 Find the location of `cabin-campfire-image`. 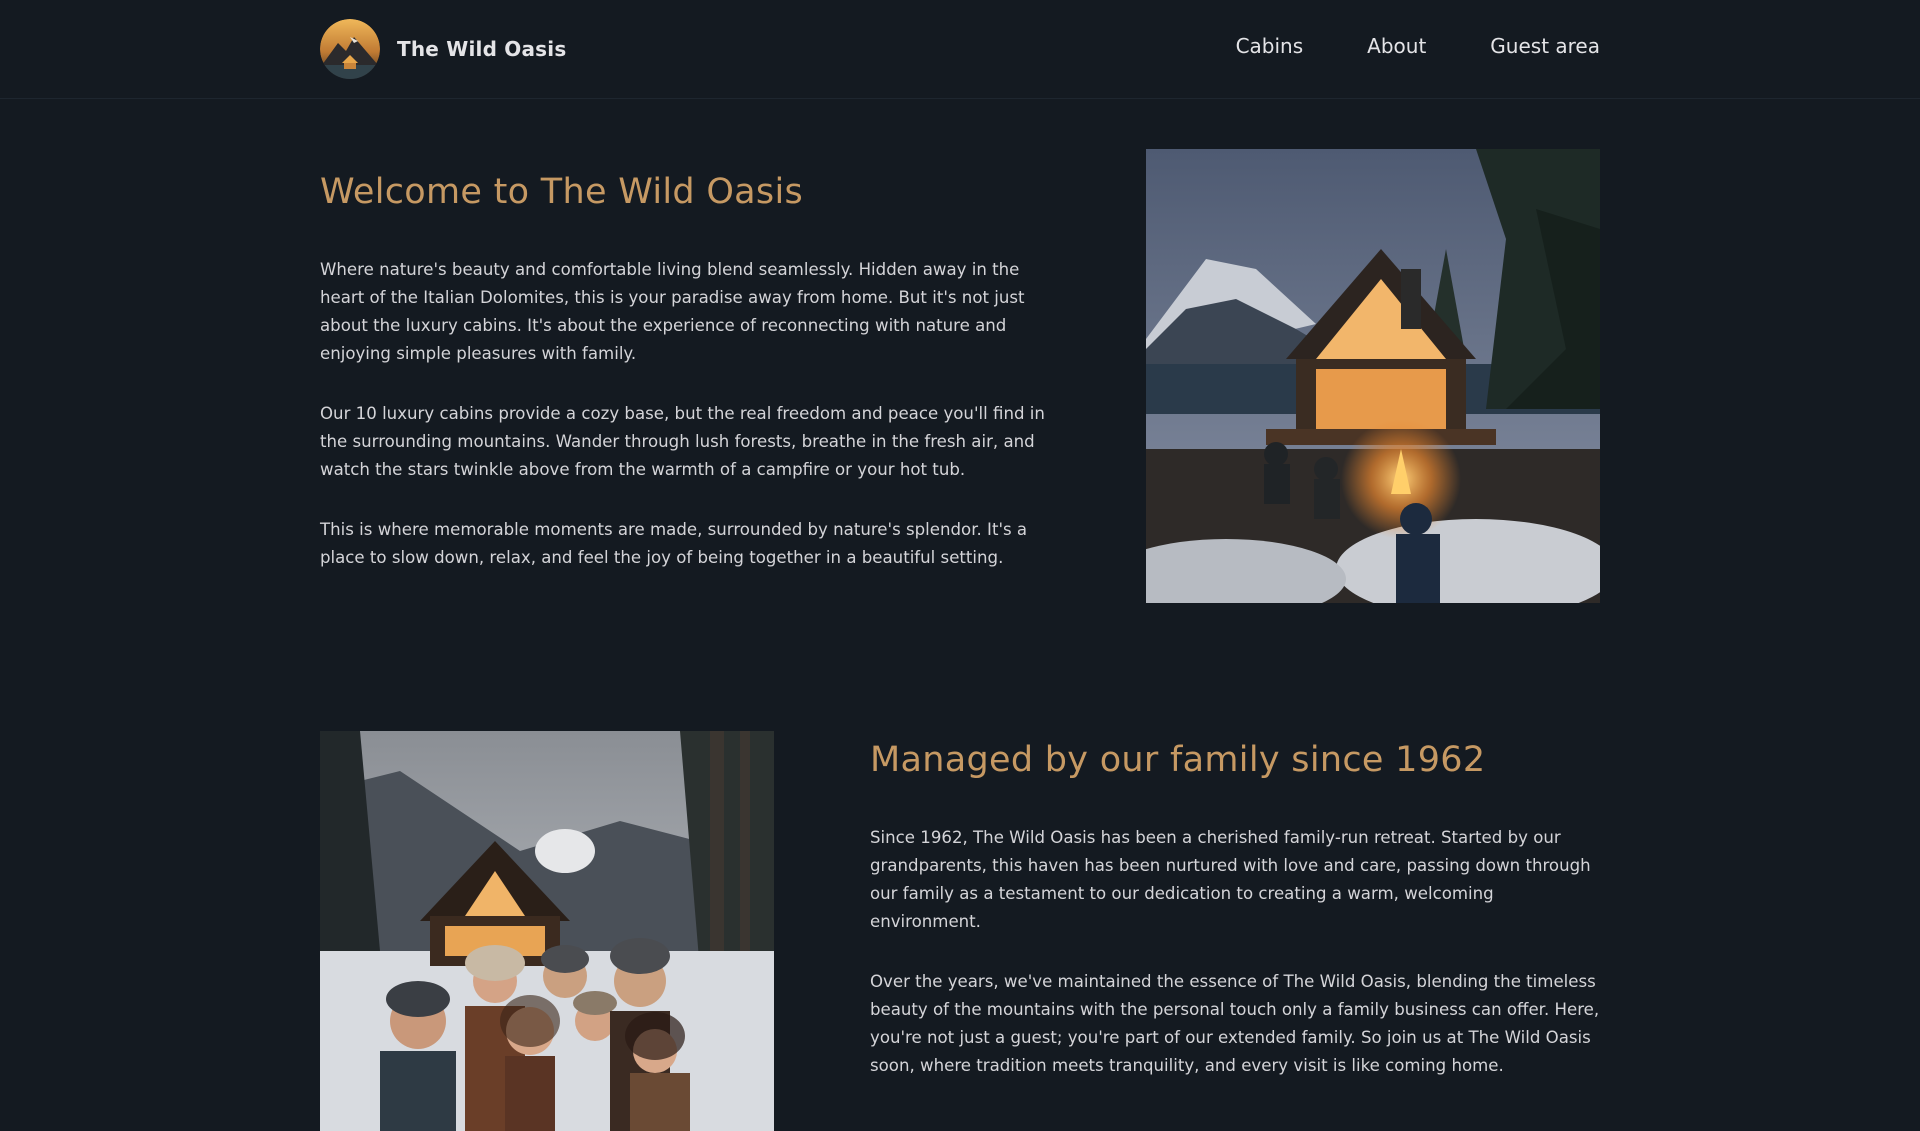

cabin-campfire-image is located at coordinates (1373, 376).